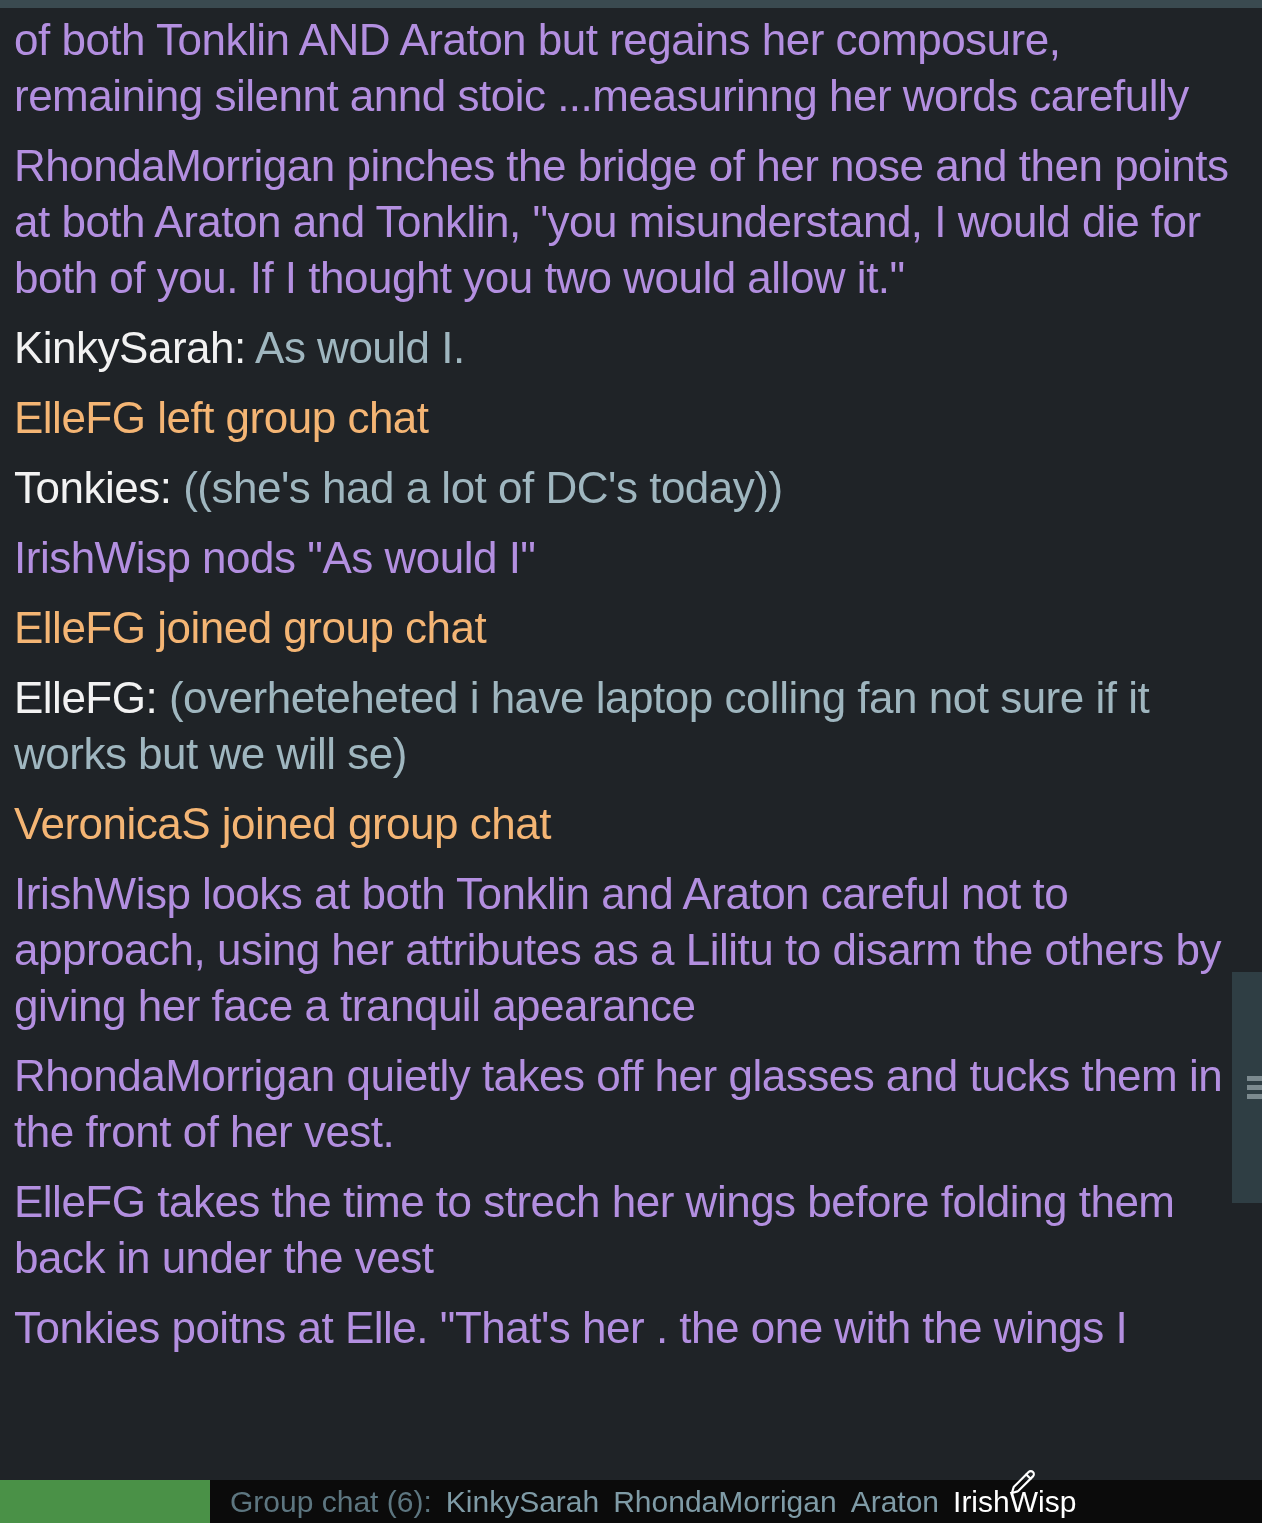 This screenshot has height=1523, width=1262. I want to click on participant-name: RhondaMorrigan, so click(725, 1501).